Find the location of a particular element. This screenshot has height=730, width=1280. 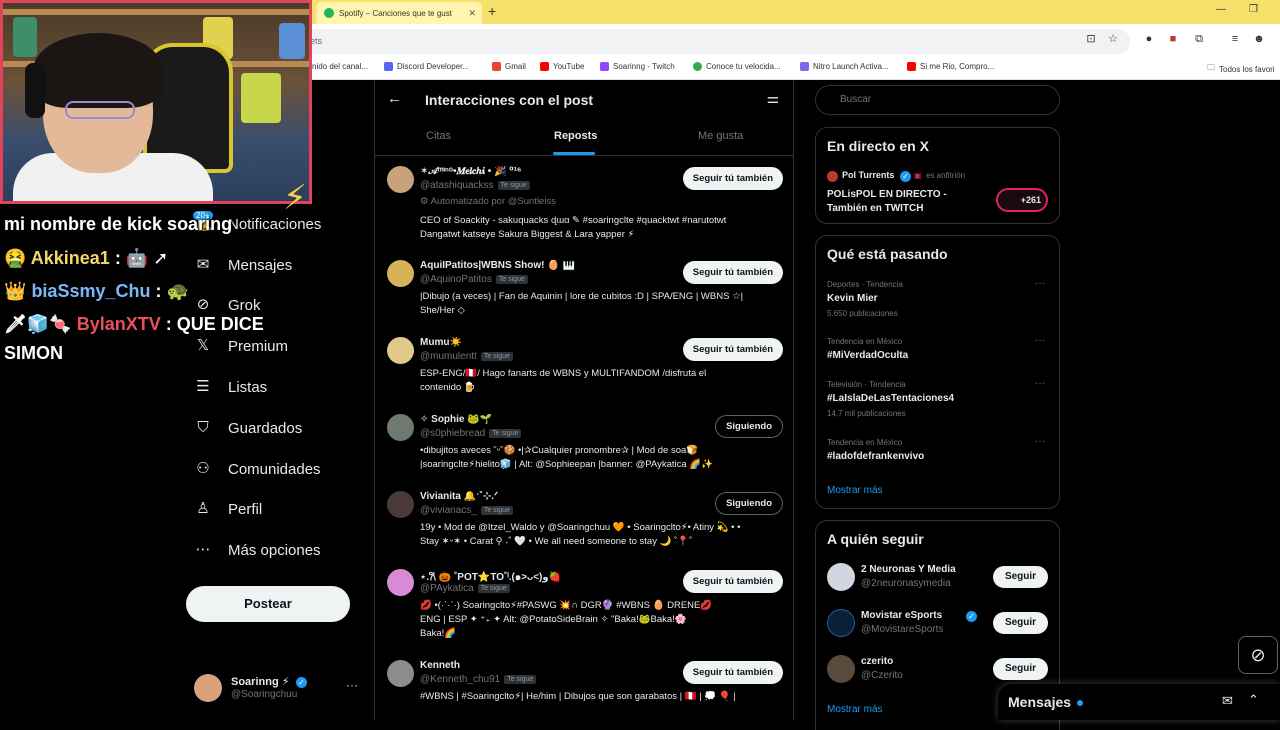

grok-floating-button: ⊘ is located at coordinates (1258, 655).